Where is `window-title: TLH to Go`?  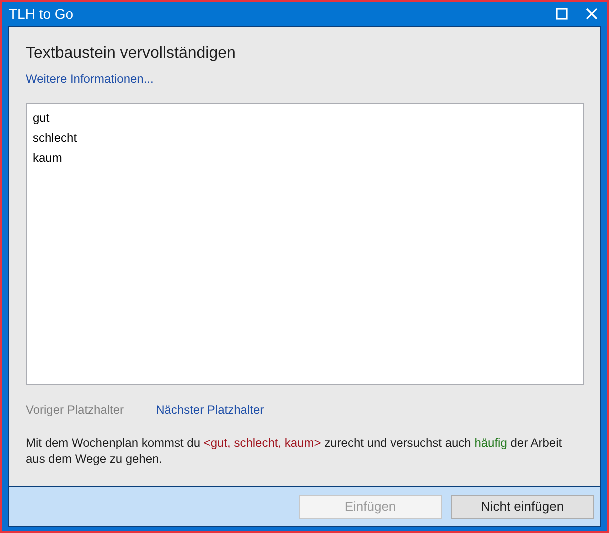
window-title: TLH to Go is located at coordinates (42, 14).